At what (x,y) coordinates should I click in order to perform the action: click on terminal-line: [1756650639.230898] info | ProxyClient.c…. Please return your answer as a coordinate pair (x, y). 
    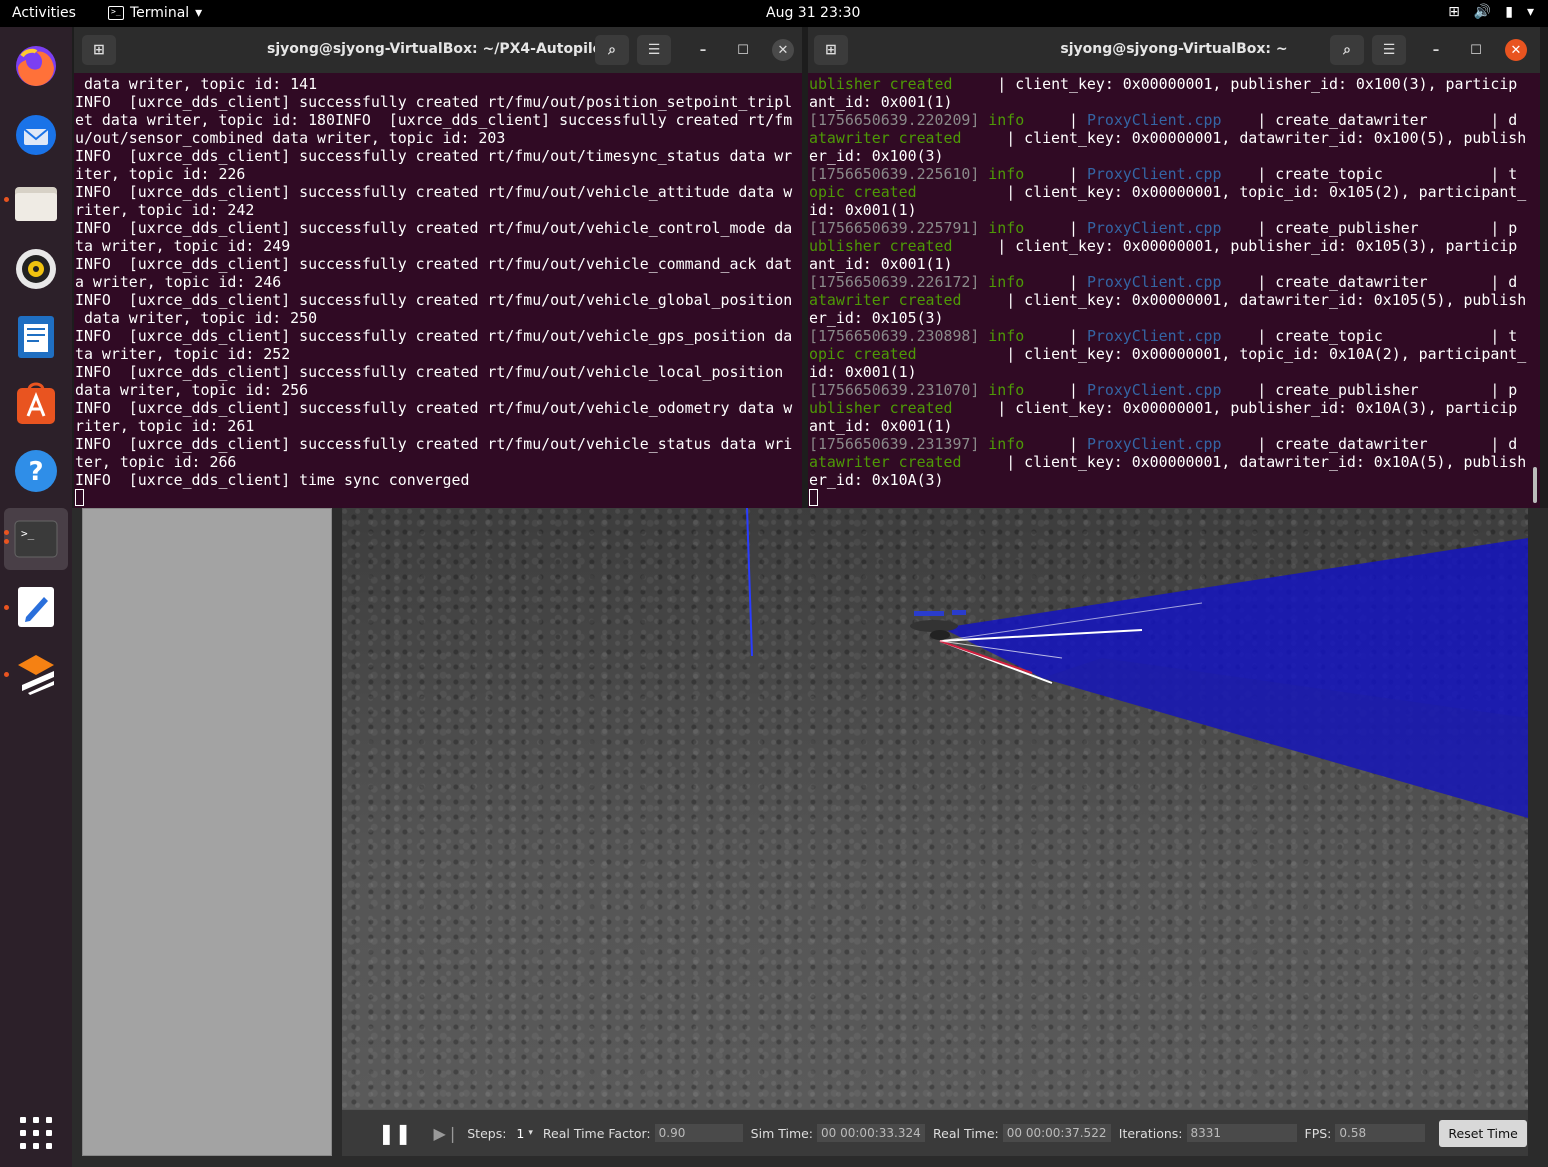
    Looking at the image, I should click on (1174, 336).